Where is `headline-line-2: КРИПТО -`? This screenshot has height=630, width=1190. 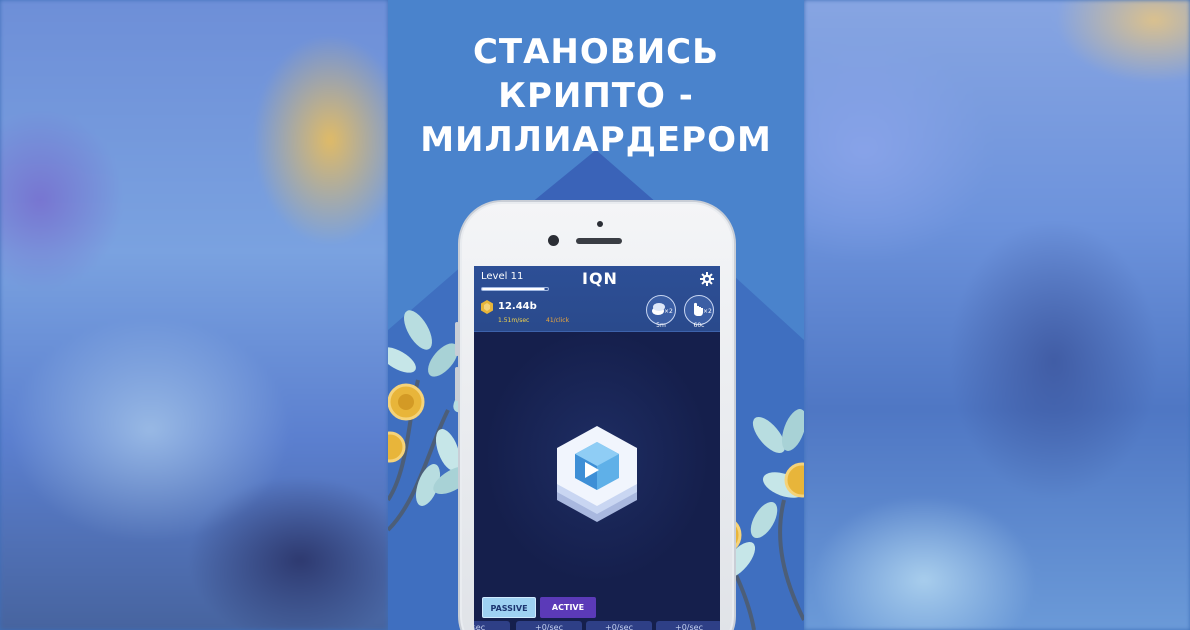 headline-line-2: КРИПТО - is located at coordinates (596, 96).